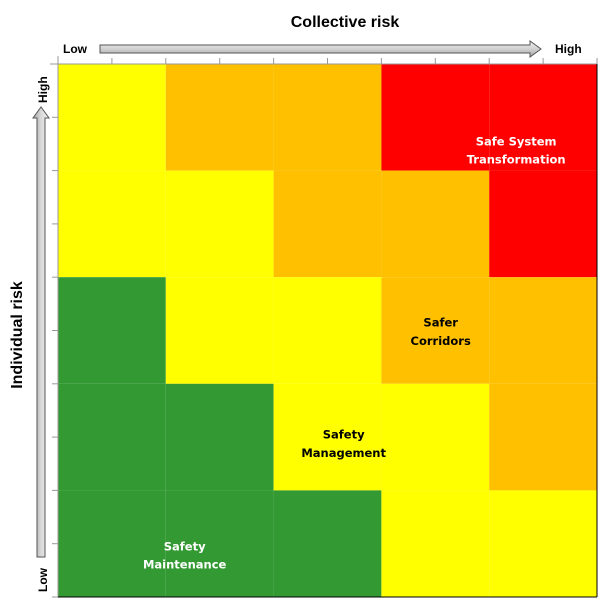 This screenshot has height=608, width=610. Describe the element at coordinates (516, 160) in the screenshot. I see `zone-label-line: Transformation` at that location.